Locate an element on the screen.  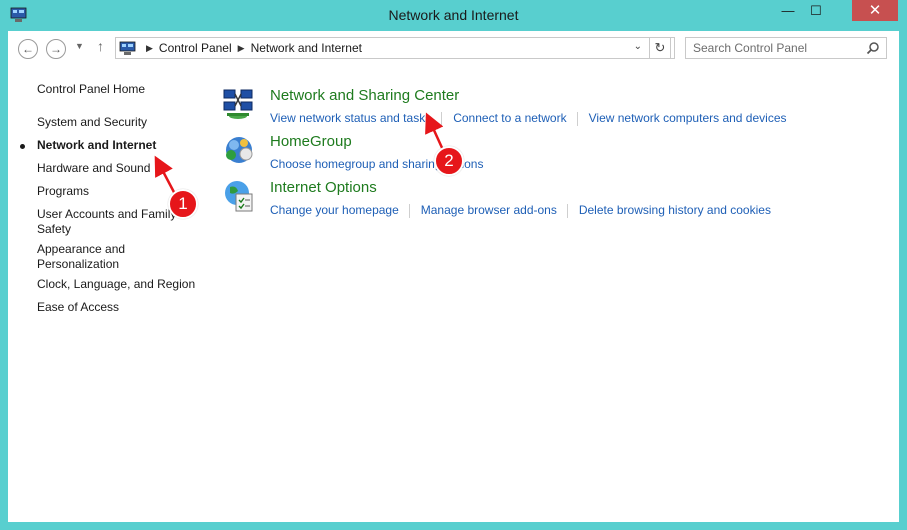
category-title: Network and Sharing Center is located at coordinates (364, 95).